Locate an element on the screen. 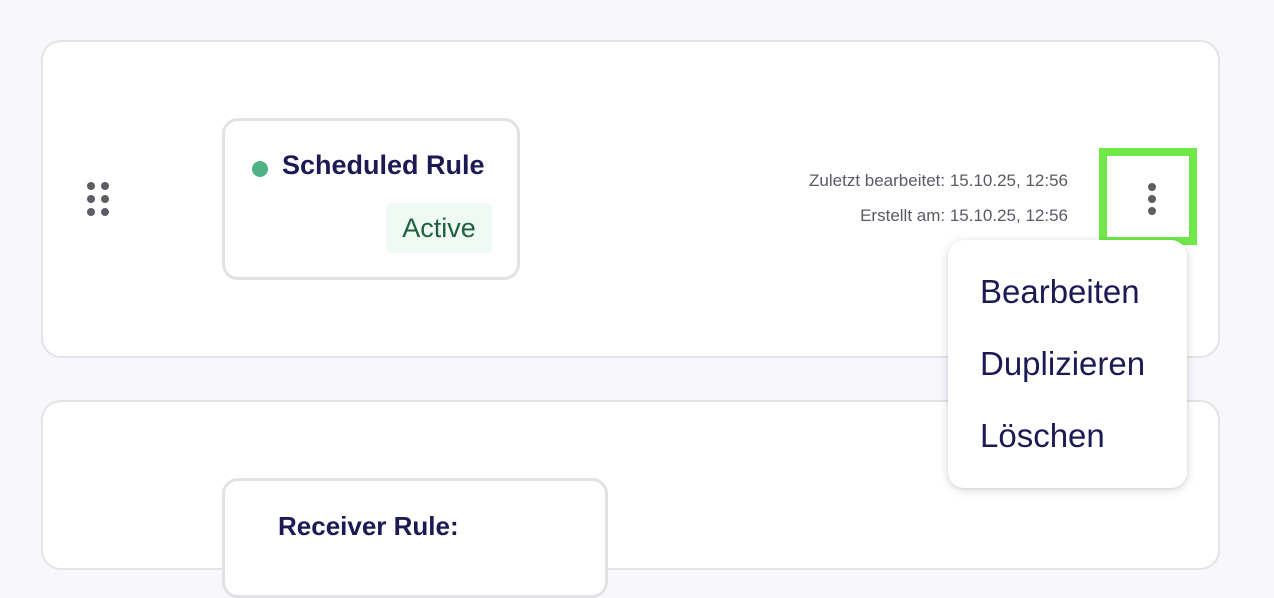 The height and width of the screenshot is (598, 1274). status-dot-icon is located at coordinates (260, 169).